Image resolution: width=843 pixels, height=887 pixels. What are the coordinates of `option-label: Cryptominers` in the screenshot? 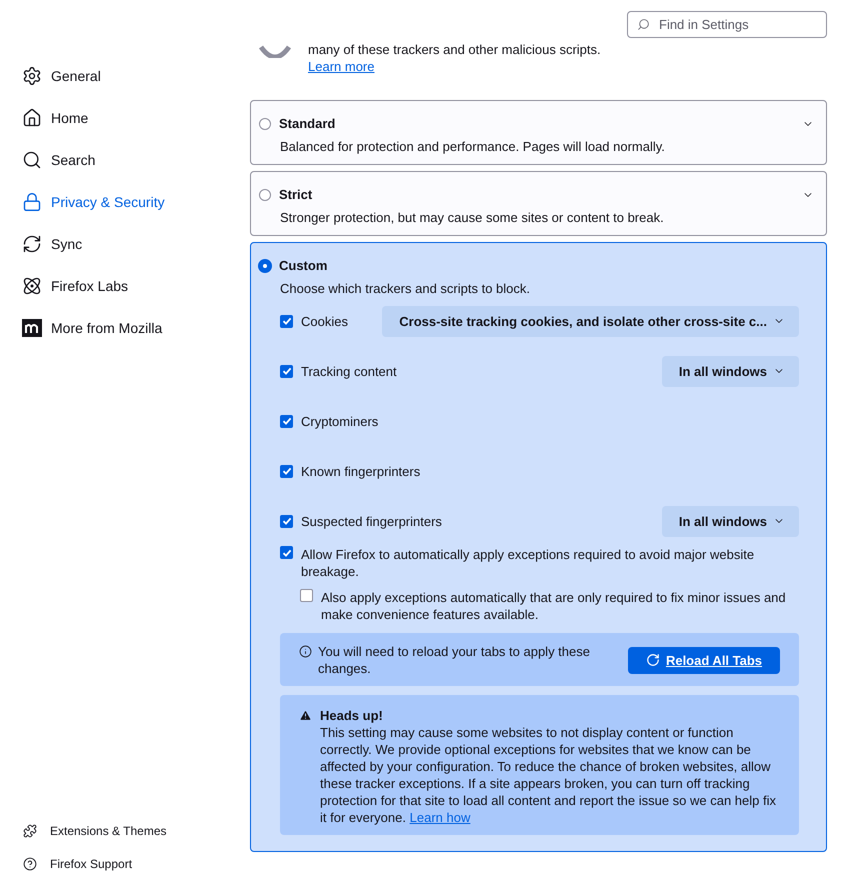 It's located at (340, 421).